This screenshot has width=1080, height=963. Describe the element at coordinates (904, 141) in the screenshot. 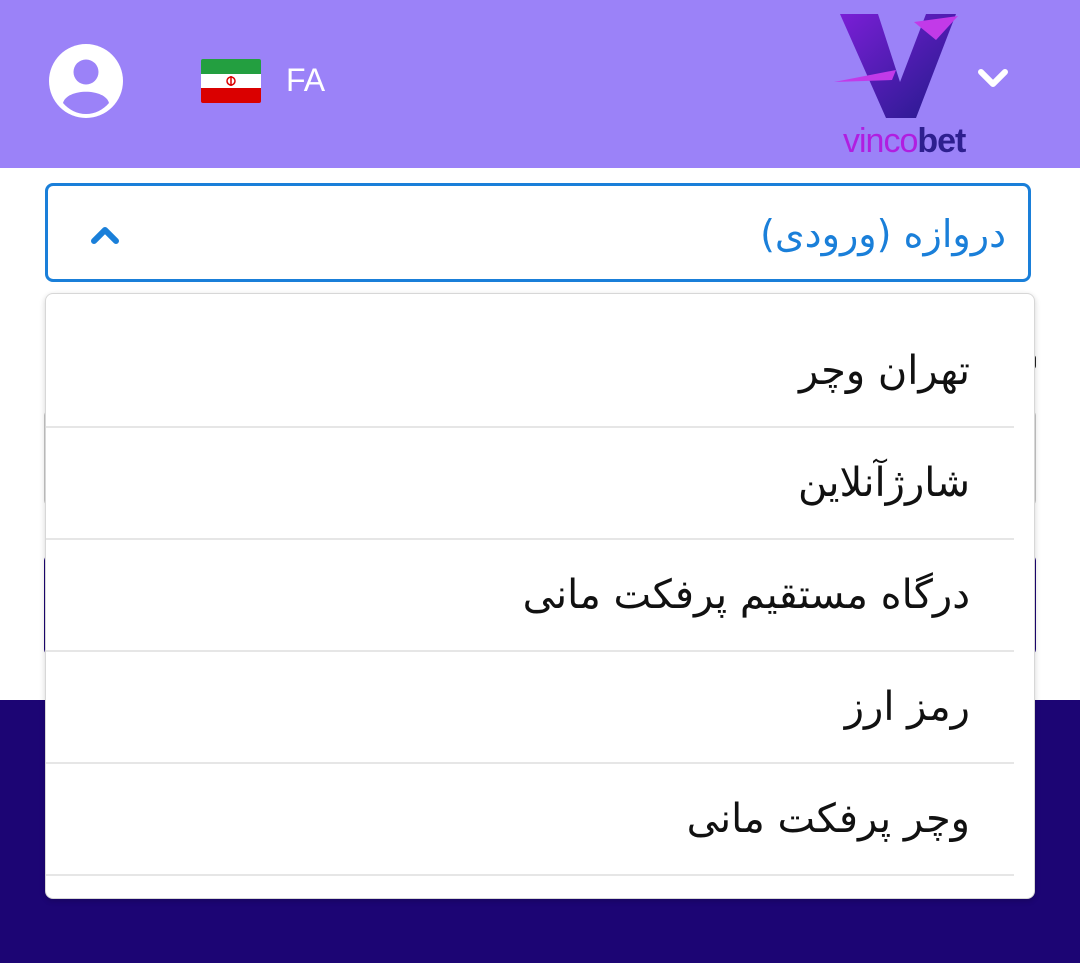

I see `brand-name: vincobet` at that location.